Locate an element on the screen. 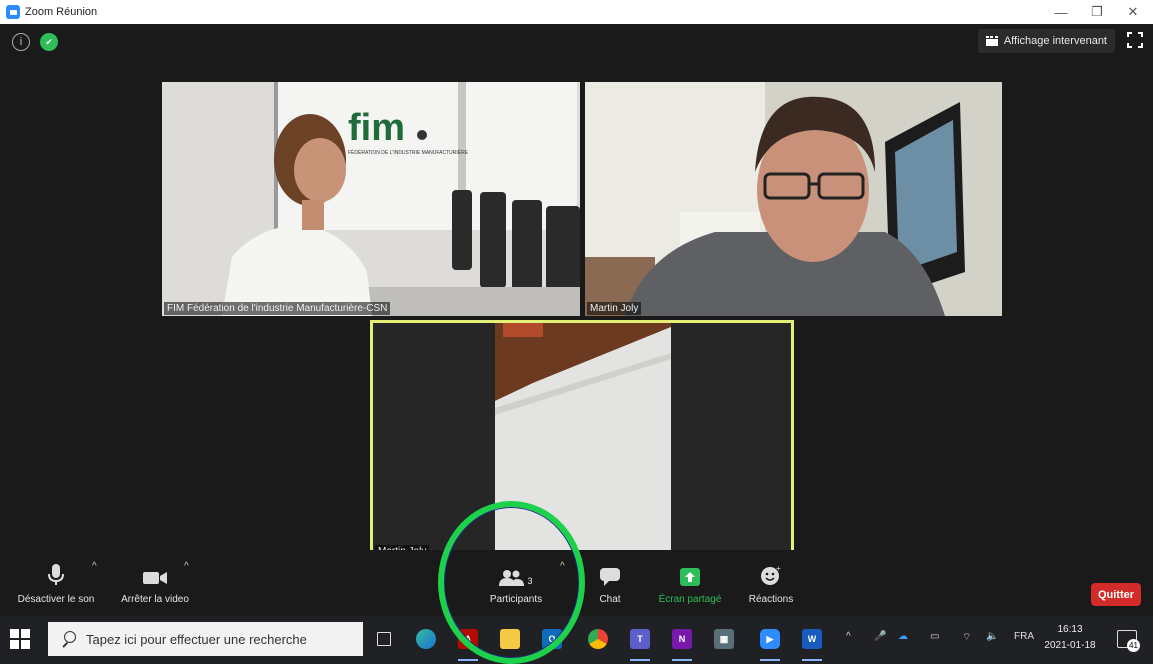 The image size is (1153, 664). participant-name-label: Martin Joly is located at coordinates (614, 308).